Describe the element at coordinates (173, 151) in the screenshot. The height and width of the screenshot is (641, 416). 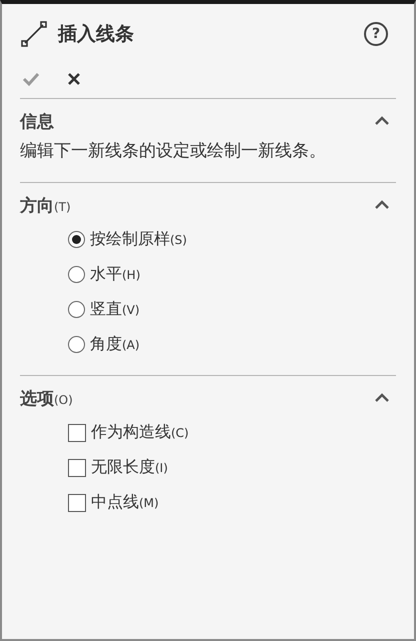
I see `info-text: 编辑下一新线条的设定或绘制一新线条。` at that location.